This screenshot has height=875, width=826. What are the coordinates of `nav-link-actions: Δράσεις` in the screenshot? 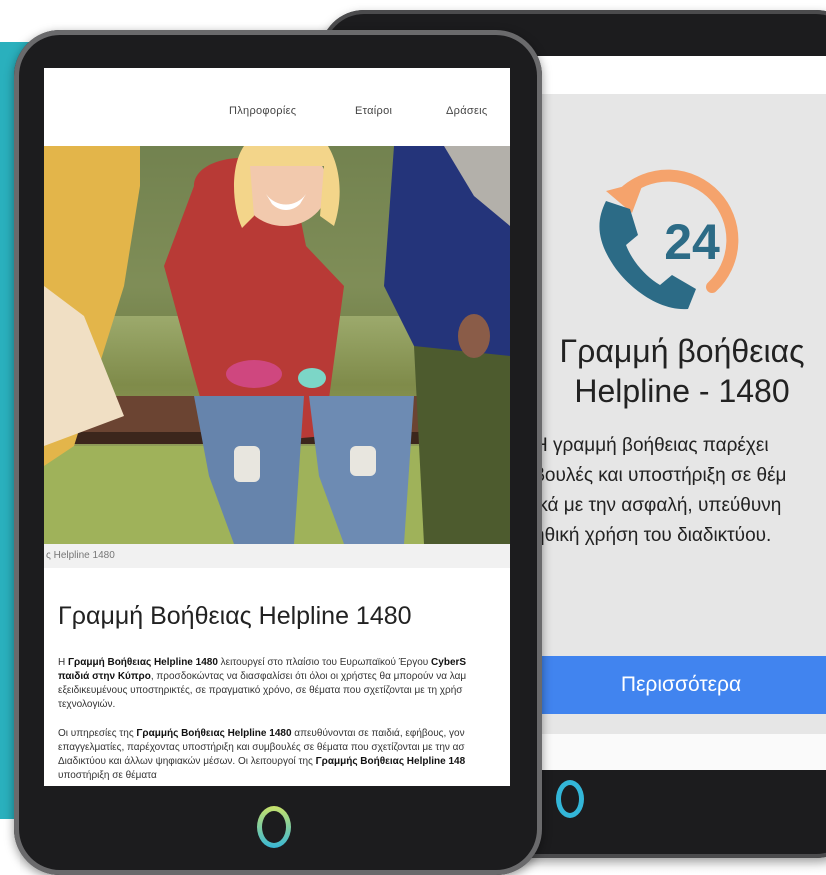 It's located at (467, 111).